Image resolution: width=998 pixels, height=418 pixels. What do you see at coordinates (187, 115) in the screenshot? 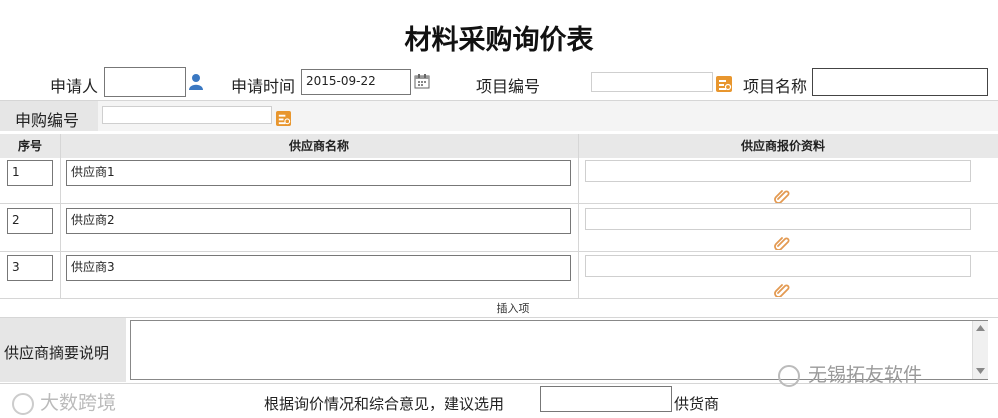
I see `purchase-no-input` at bounding box center [187, 115].